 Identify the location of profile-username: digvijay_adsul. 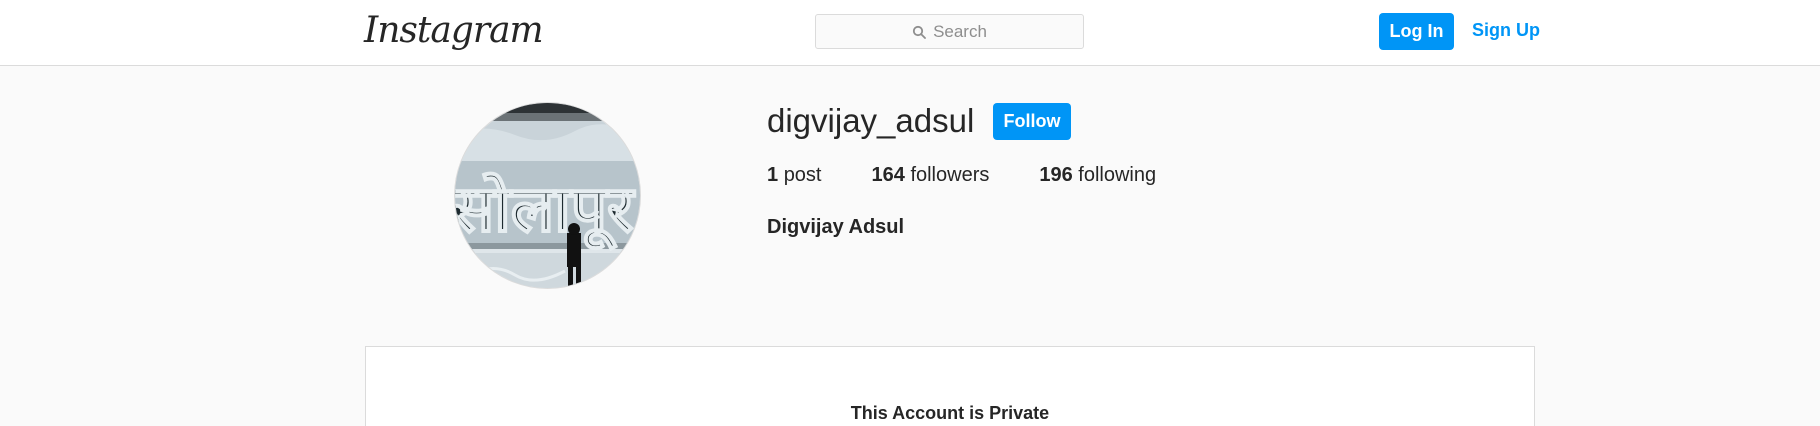
(871, 120).